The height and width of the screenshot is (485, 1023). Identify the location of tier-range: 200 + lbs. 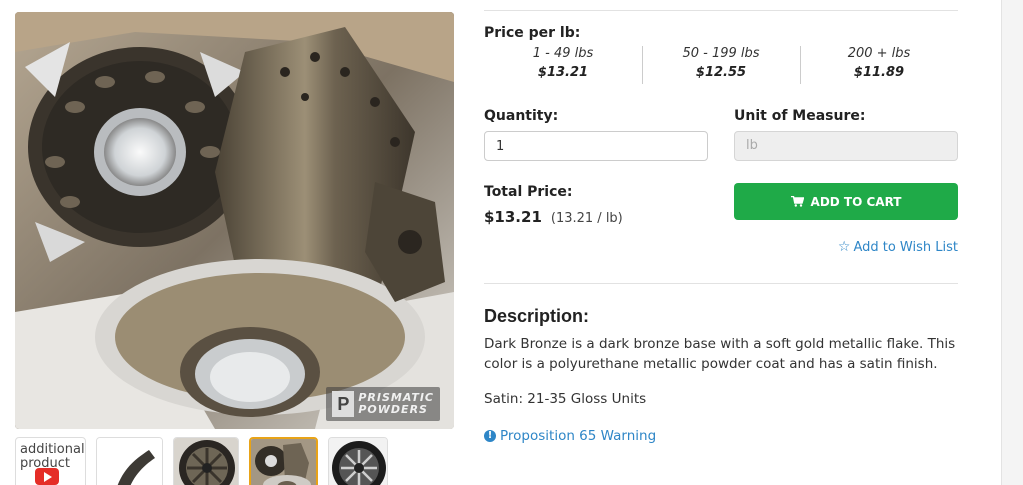
(879, 53).